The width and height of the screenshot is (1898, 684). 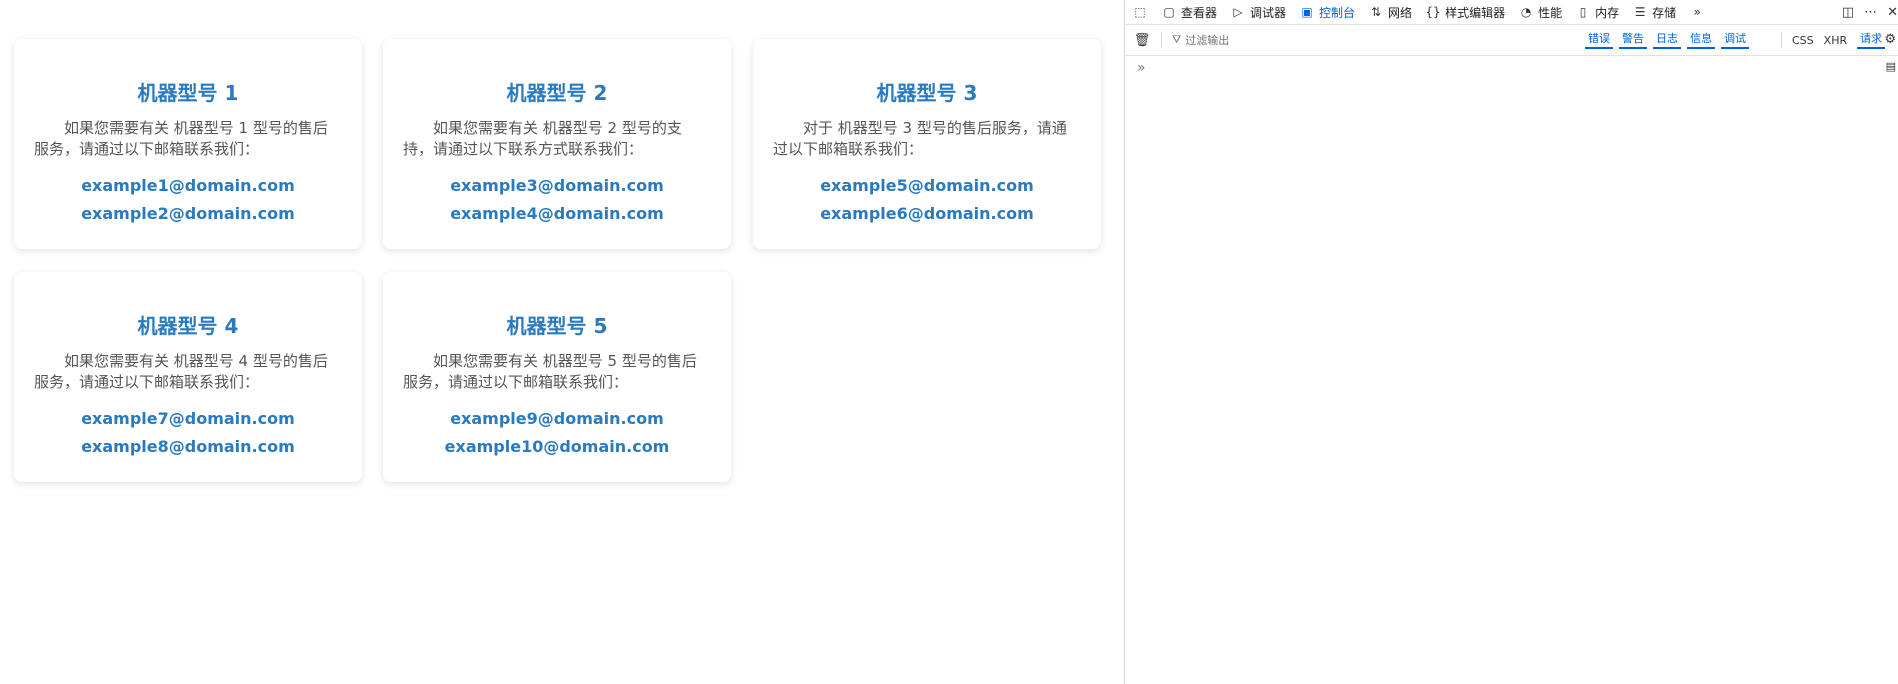 I want to click on console-toolbar: 🗑 ⛛ 过滤输出 错误 警告 日志 信息 调试 CSS XHR 请求 ⚙, so click(x=1511, y=40).